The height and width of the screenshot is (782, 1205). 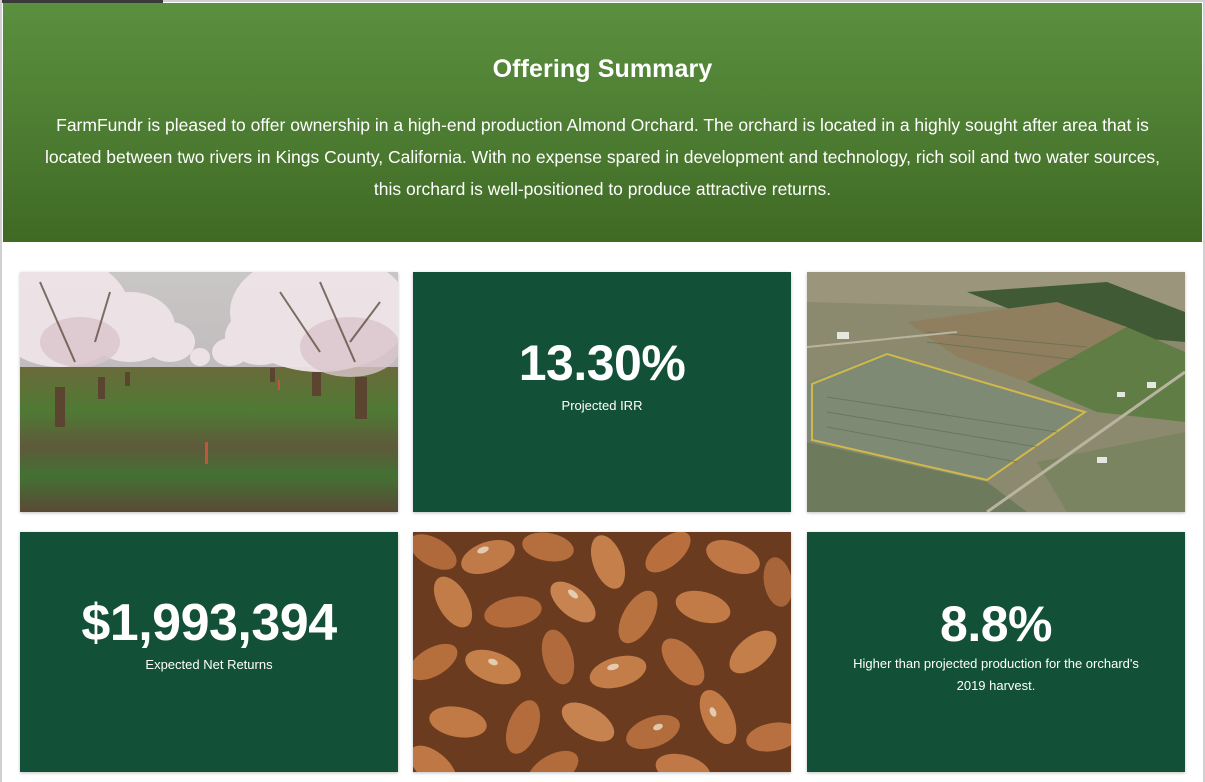 What do you see at coordinates (602, 363) in the screenshot?
I see `irr-value: 13.30%` at bounding box center [602, 363].